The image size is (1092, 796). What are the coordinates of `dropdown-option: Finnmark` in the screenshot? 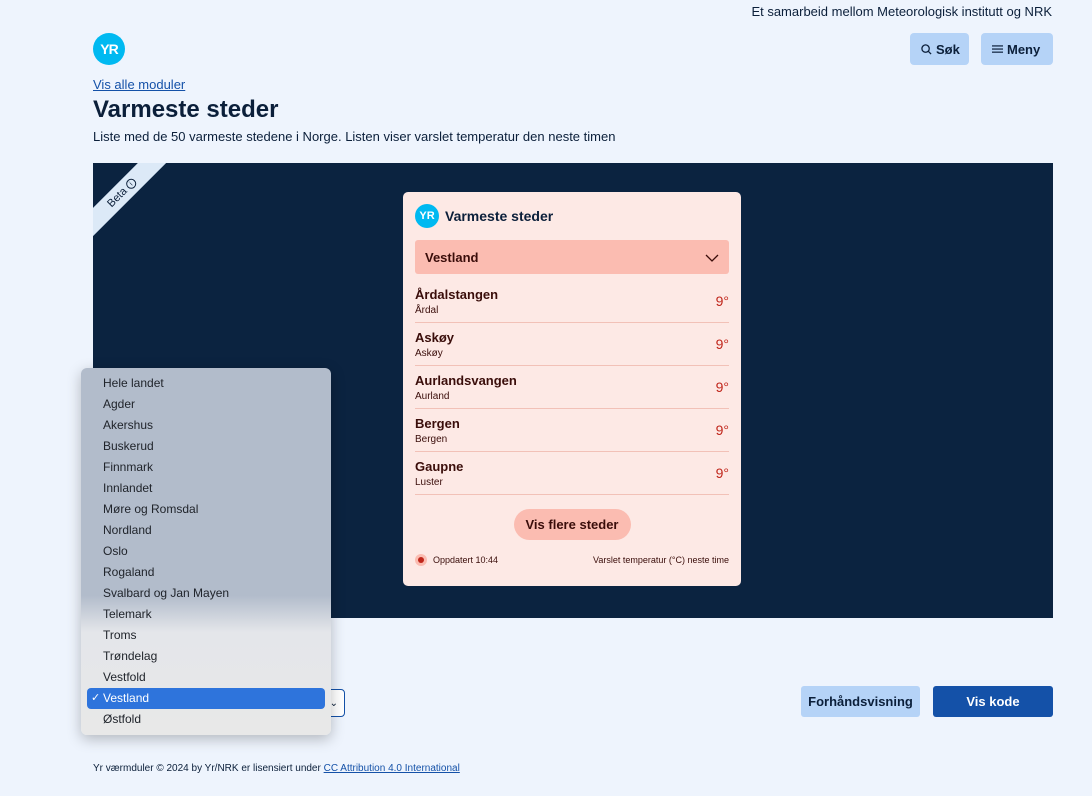 It's located at (206, 467).